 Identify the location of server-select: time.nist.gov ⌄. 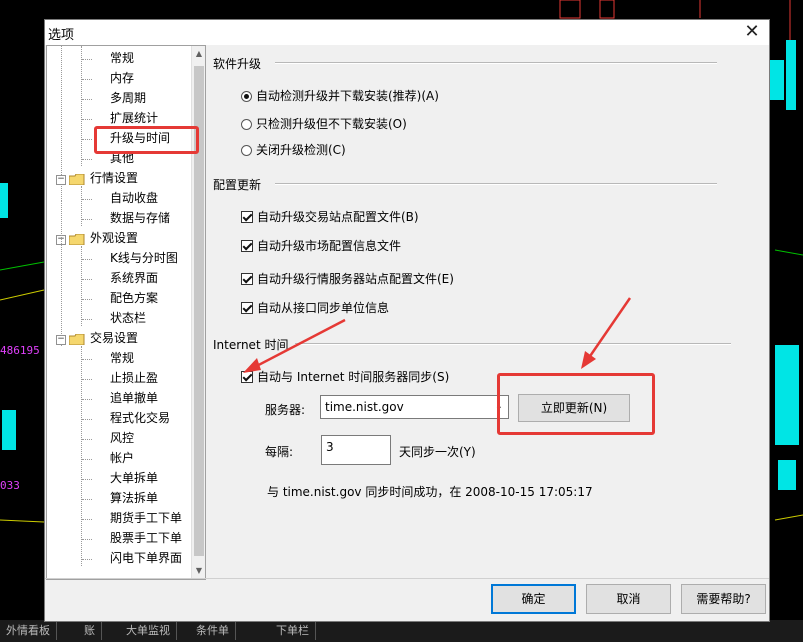
(414, 407).